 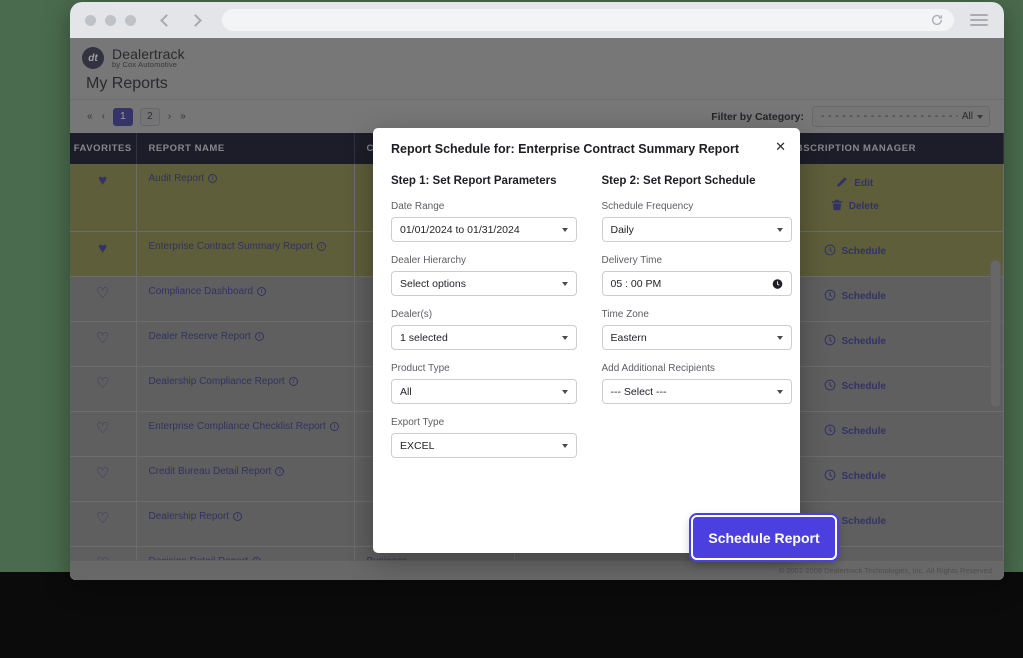 I want to click on report-name-cell: Audit Report i, so click(x=245, y=198).